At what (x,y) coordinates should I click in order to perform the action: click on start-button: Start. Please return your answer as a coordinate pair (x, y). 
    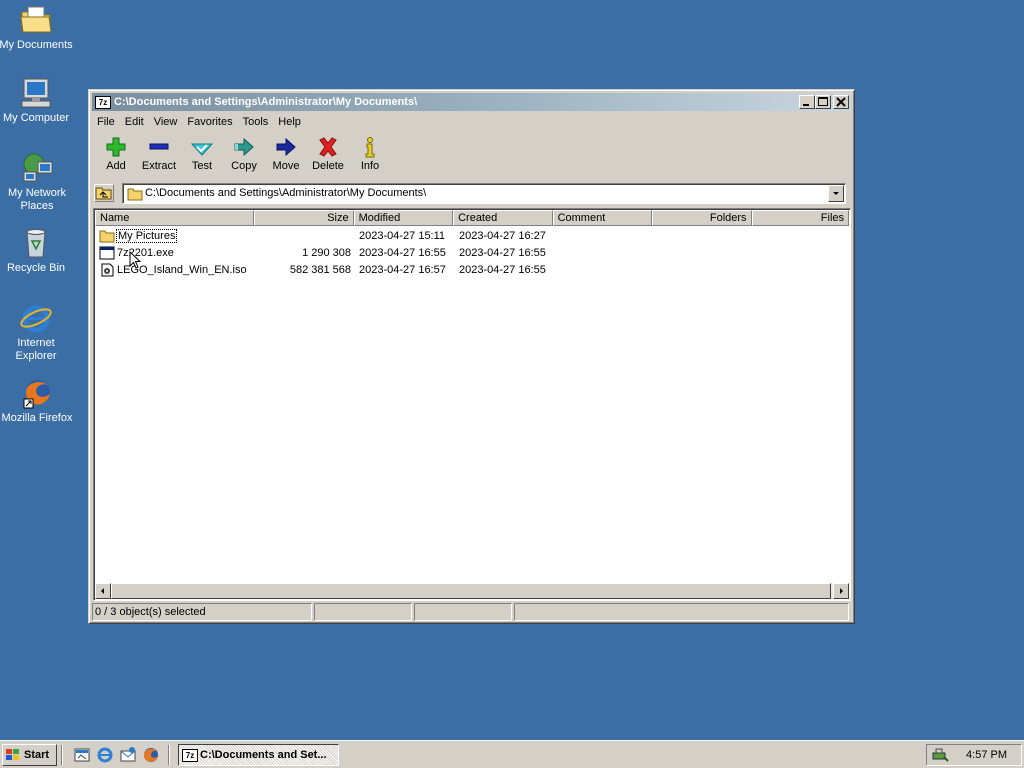
    Looking at the image, I should click on (29, 755).